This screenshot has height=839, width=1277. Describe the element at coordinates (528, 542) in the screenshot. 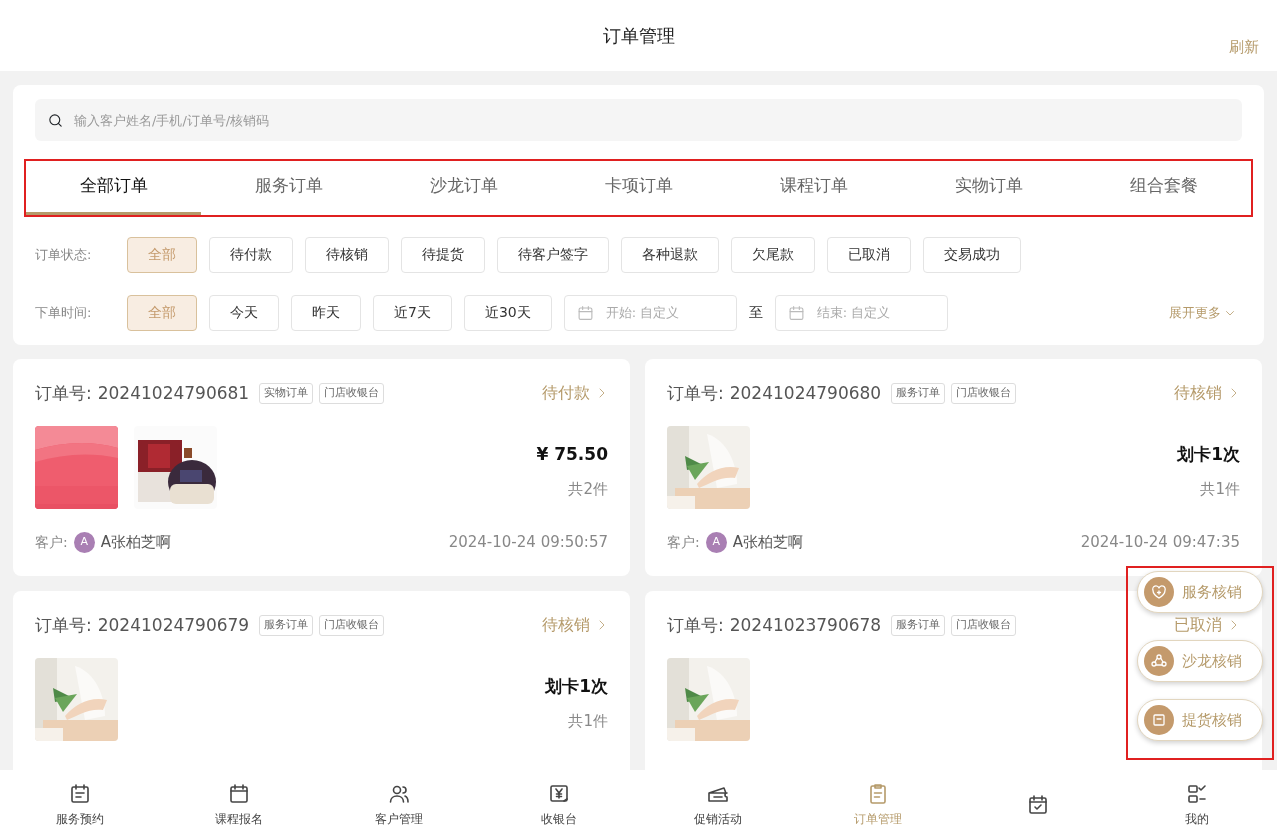

I see `order-time: 2024-10-24 09:50:57` at that location.